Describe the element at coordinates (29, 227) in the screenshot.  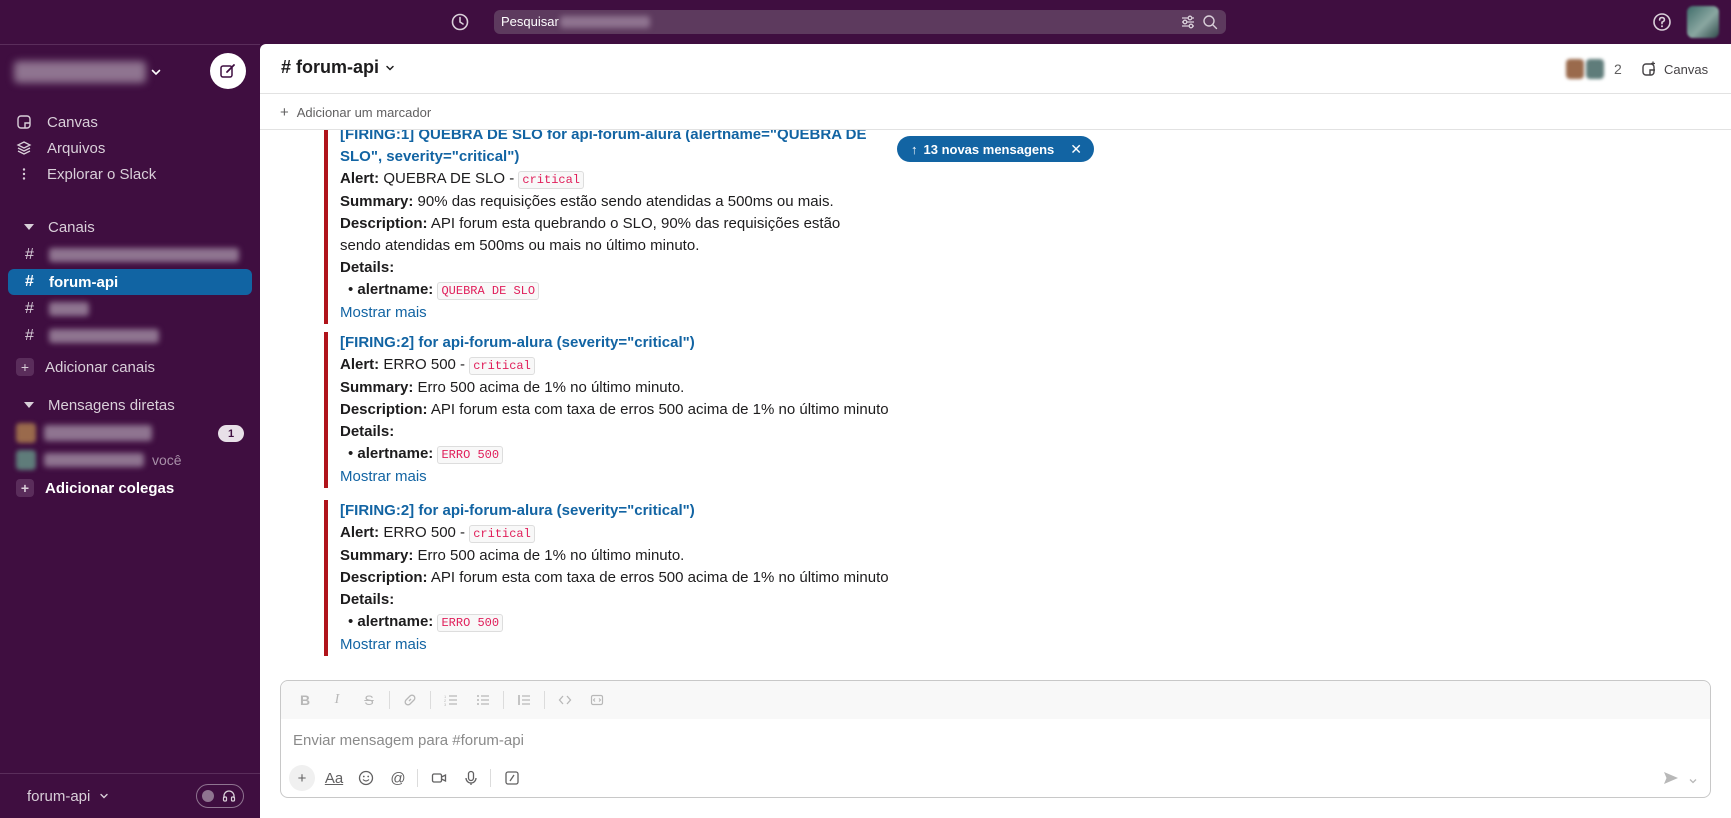
I see `caret-down-icon` at that location.